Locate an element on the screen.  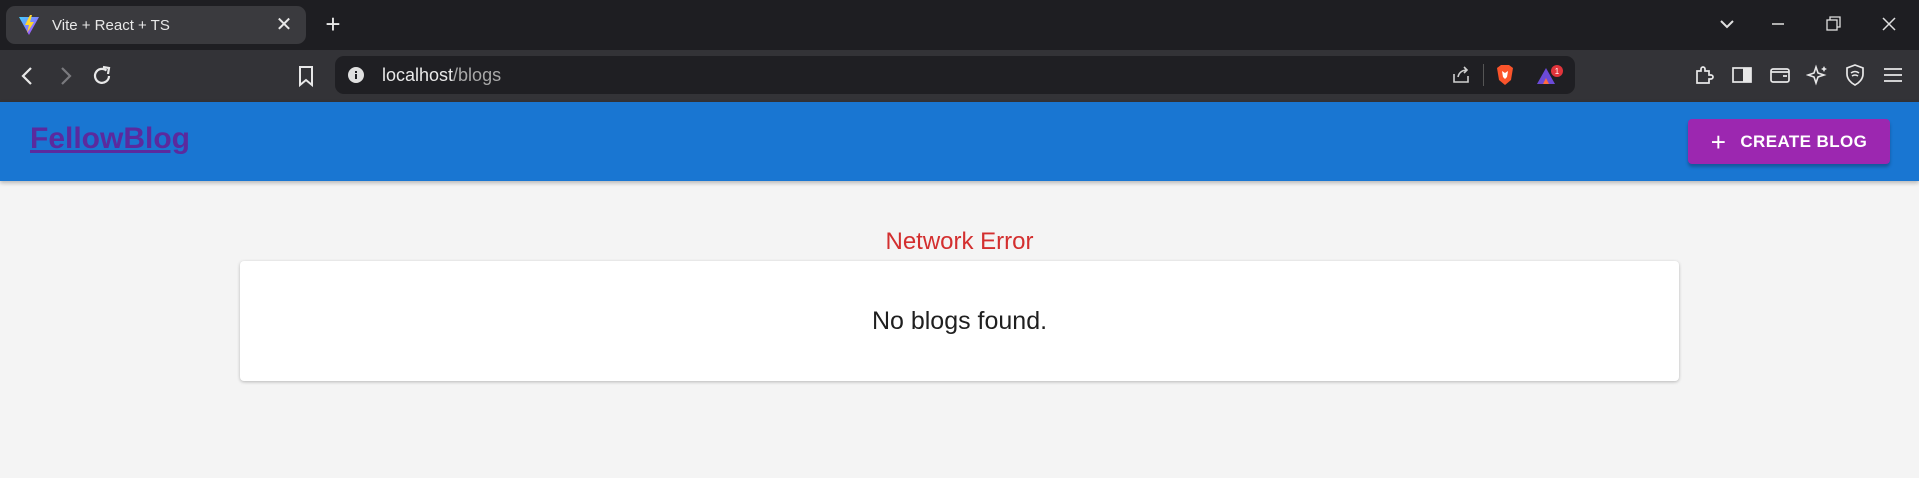
new-tab-icon: + is located at coordinates (333, 24).